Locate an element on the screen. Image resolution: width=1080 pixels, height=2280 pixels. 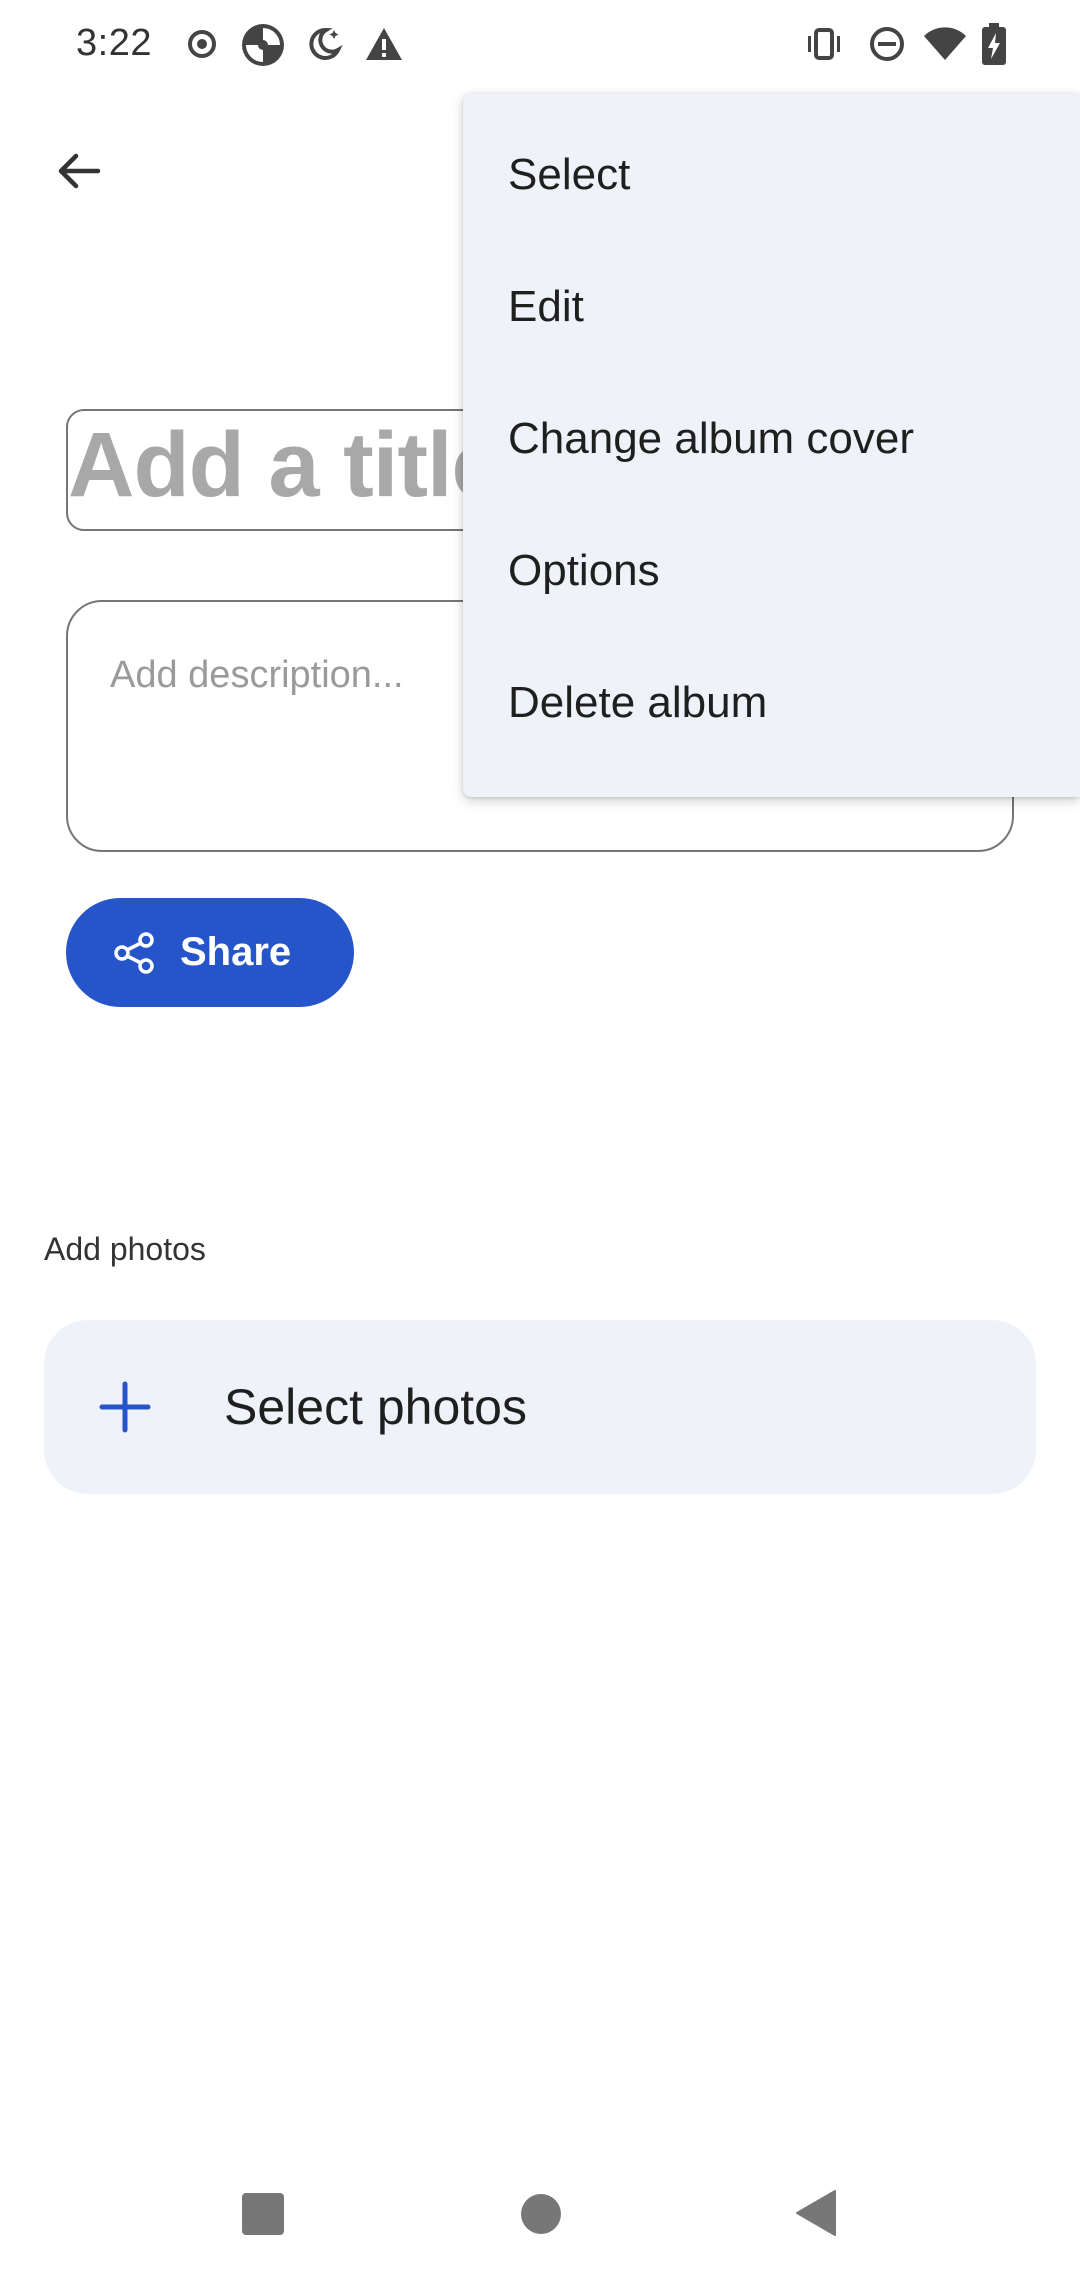
arrow-back-icon is located at coordinates (79, 171).